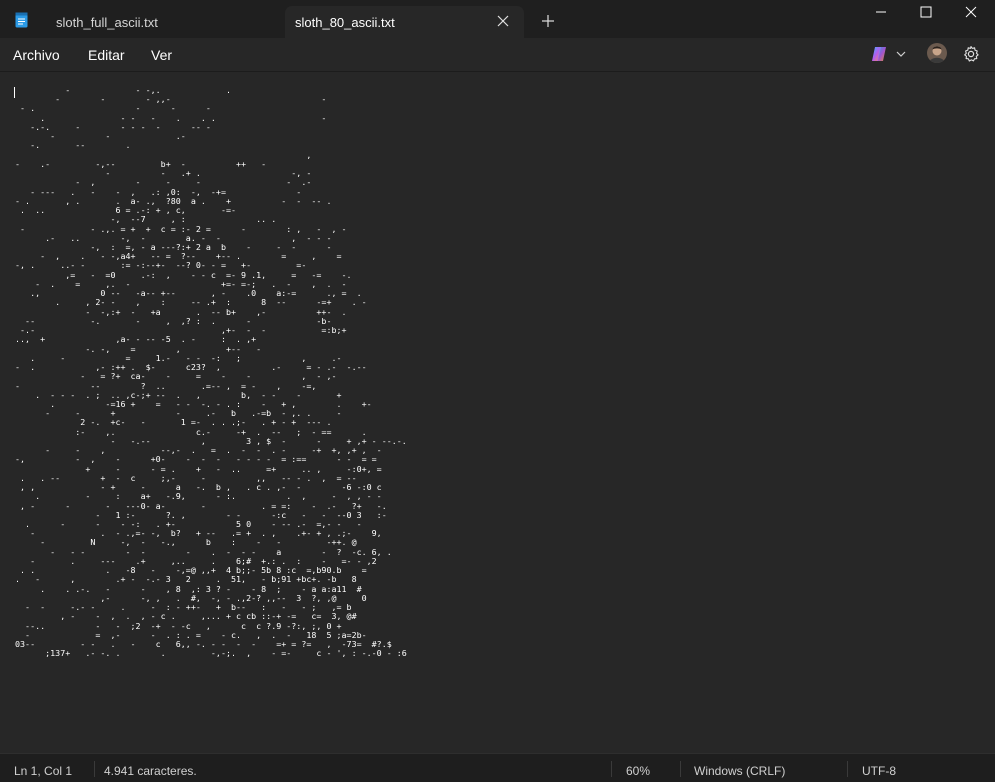  What do you see at coordinates (161, 55) in the screenshot?
I see `menu-ver: Ver` at bounding box center [161, 55].